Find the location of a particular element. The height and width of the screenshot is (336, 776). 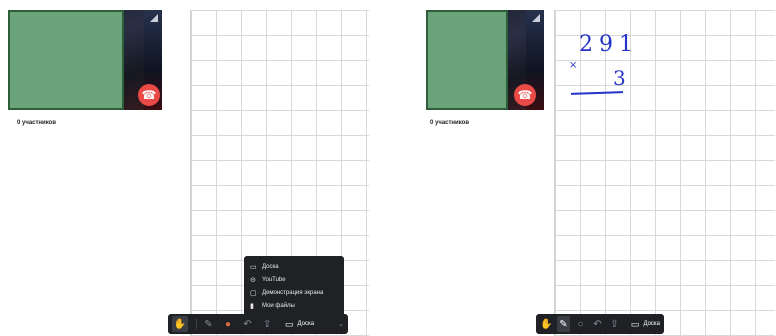

board-selector: ▭ Доска ⌄ is located at coordinates (314, 324).